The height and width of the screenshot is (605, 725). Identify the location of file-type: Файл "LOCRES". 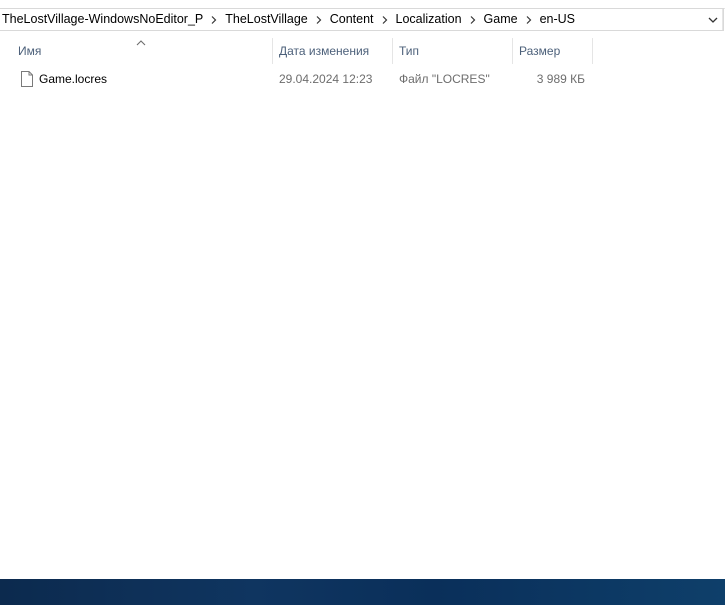
(444, 79).